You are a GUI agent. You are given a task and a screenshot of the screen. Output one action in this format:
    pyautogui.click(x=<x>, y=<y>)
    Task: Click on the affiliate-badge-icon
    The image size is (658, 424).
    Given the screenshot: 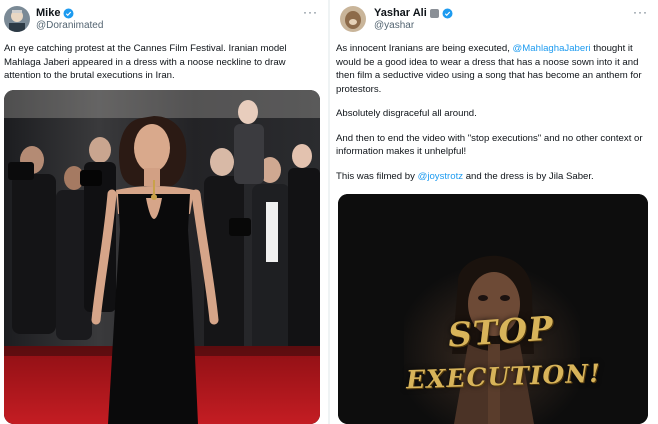 What is the action you would take?
    pyautogui.click(x=434, y=13)
    